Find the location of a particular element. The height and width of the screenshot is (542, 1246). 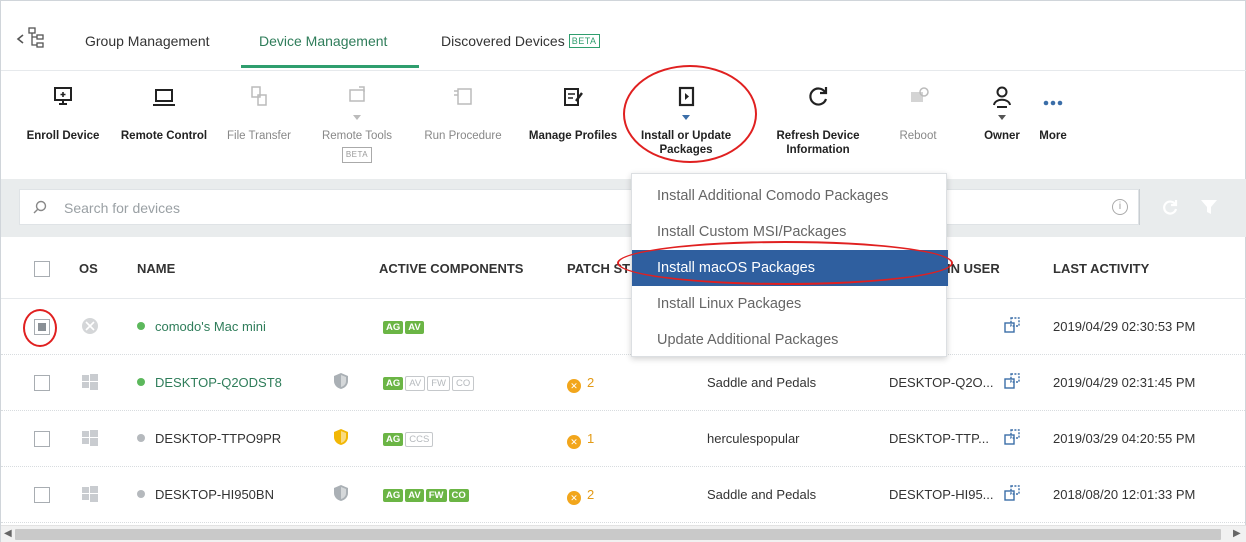

device-name-link: DESKTOP-TTPO9PR is located at coordinates (218, 438).